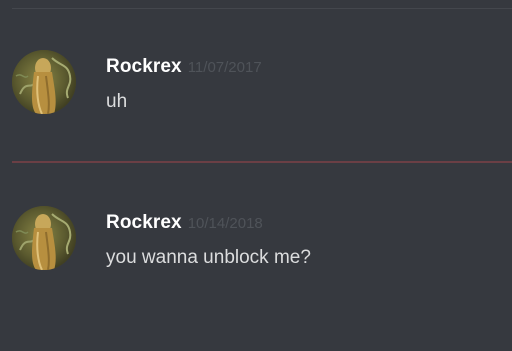 This screenshot has width=512, height=351. I want to click on new-messages-divider, so click(262, 162).